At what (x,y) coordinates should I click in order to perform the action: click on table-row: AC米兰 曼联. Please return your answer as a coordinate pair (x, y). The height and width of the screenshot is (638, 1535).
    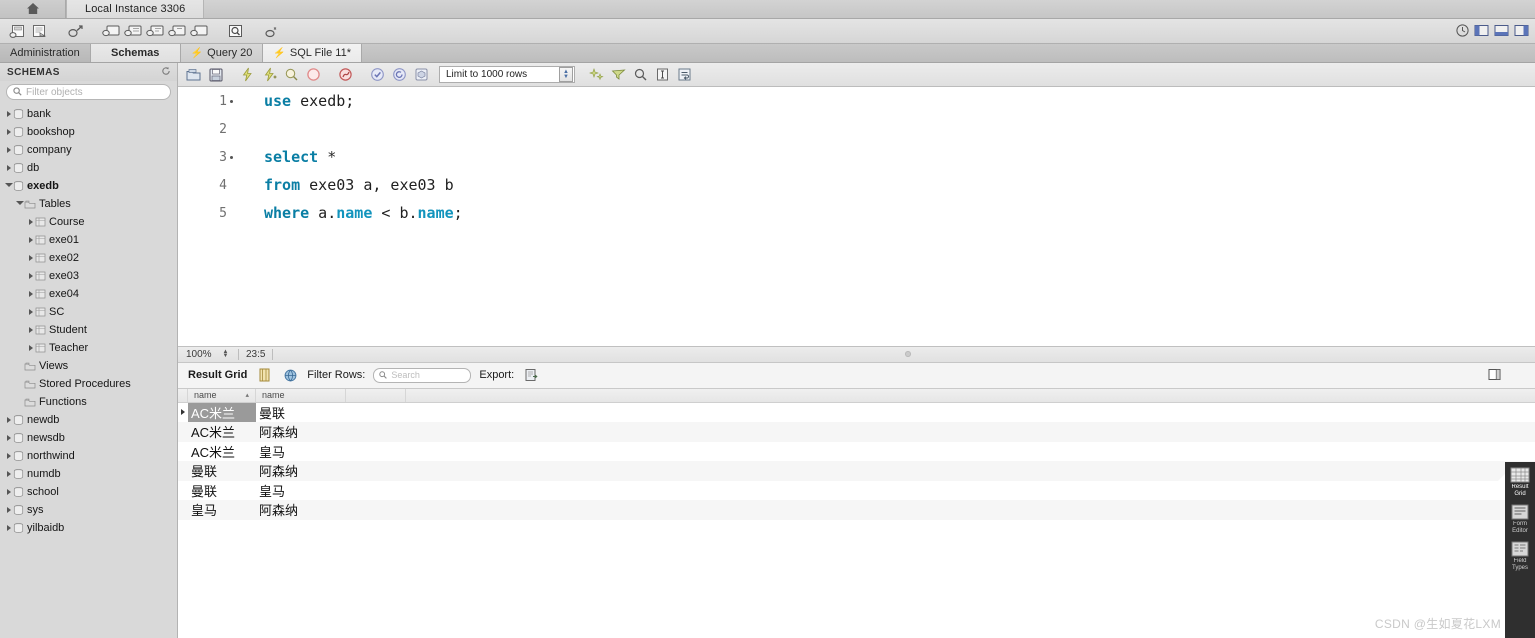
    Looking at the image, I should click on (856, 412).